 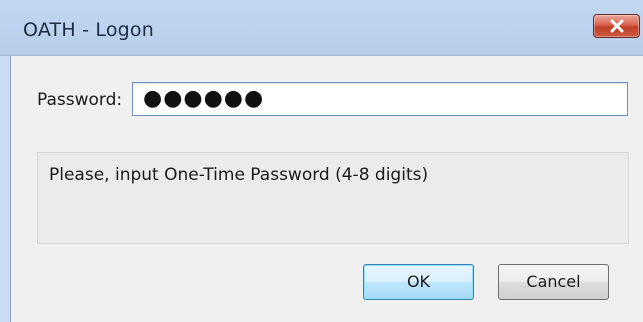 What do you see at coordinates (418, 282) in the screenshot?
I see `ok-button: OK` at bounding box center [418, 282].